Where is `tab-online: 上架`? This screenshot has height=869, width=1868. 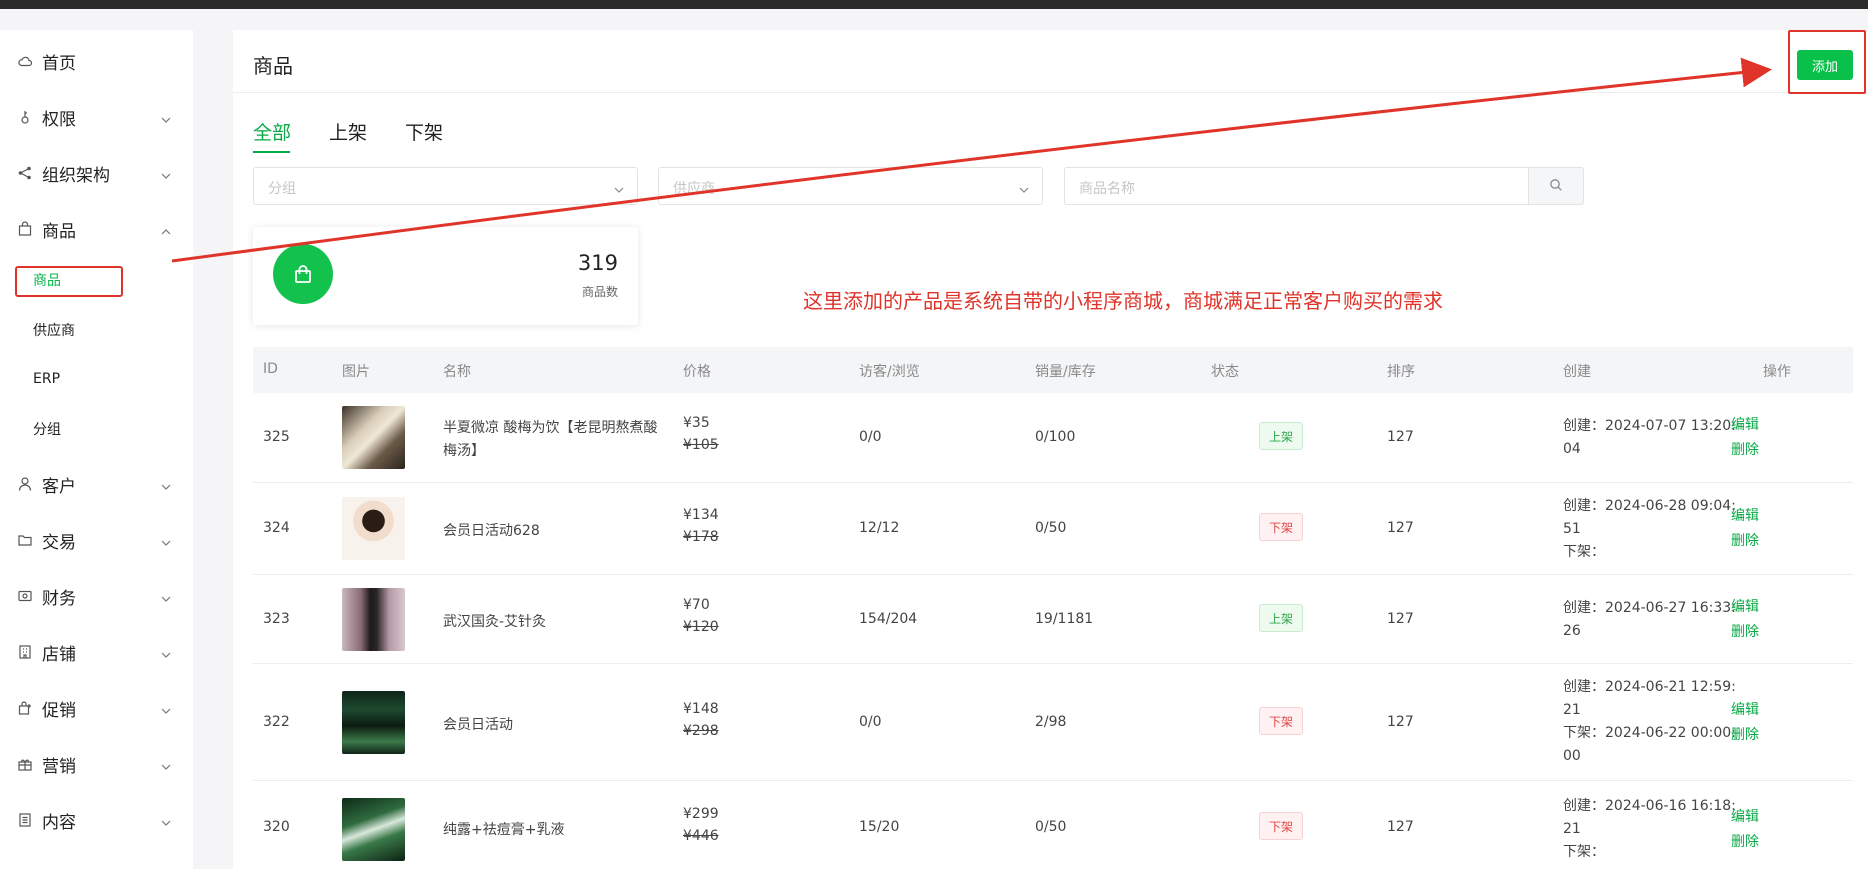
tab-online: 上架 is located at coordinates (348, 131).